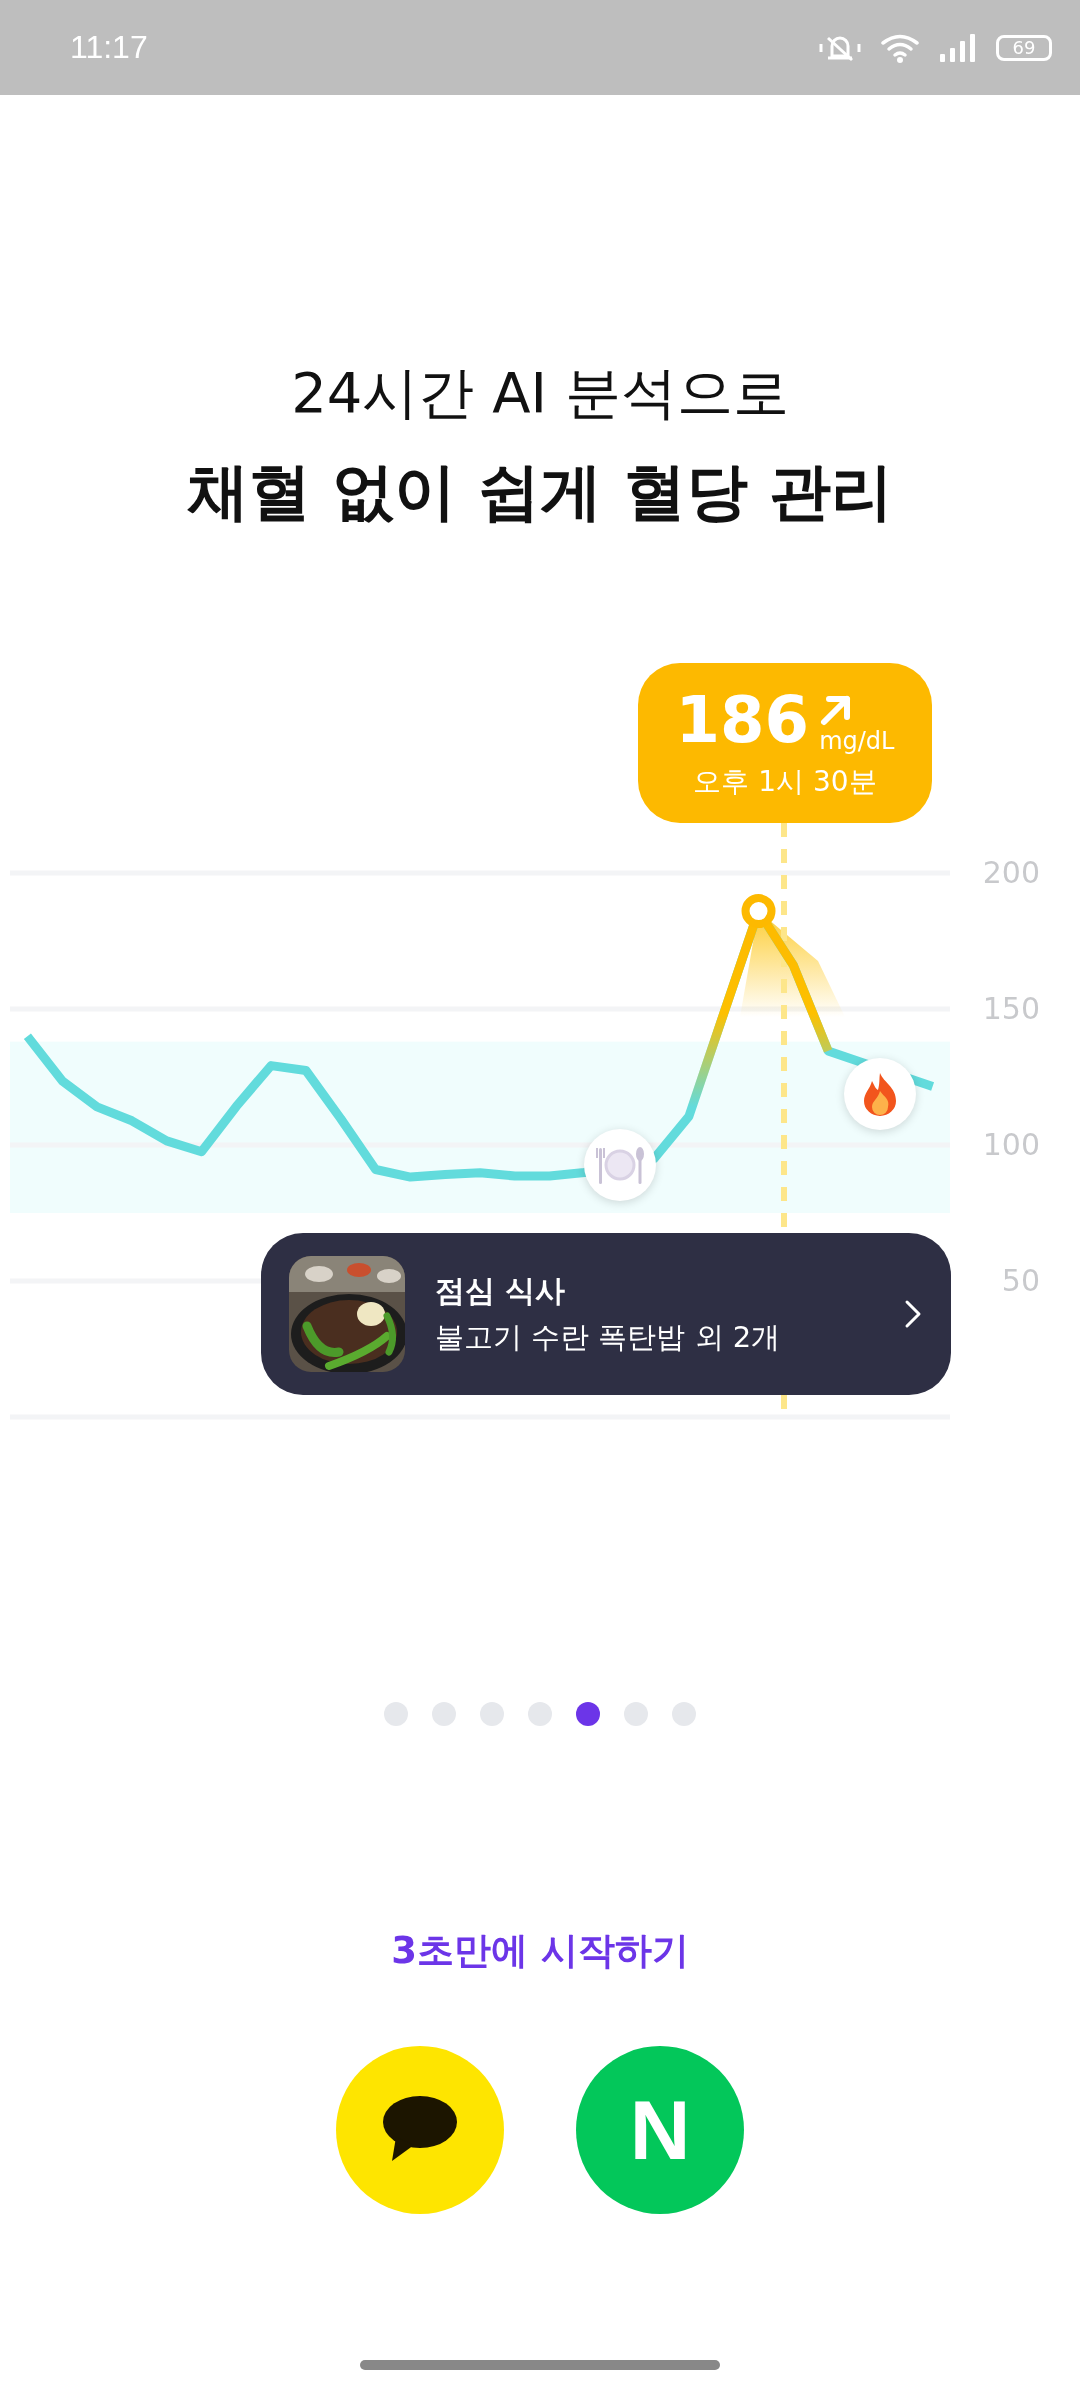 Image resolution: width=1080 pixels, height=2400 pixels. Describe the element at coordinates (501, 1290) in the screenshot. I see `meal-title: 점심 식사` at that location.